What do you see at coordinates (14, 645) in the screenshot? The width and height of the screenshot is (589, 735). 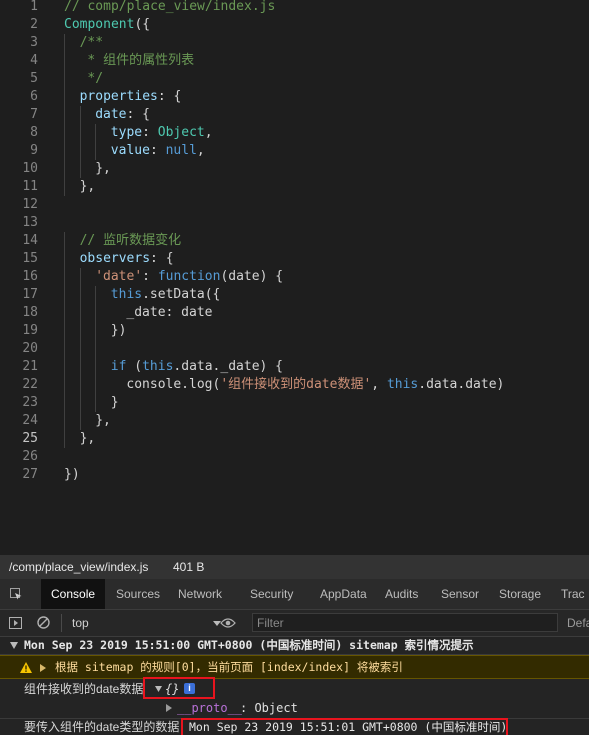 I see `triangle-down-icon` at bounding box center [14, 645].